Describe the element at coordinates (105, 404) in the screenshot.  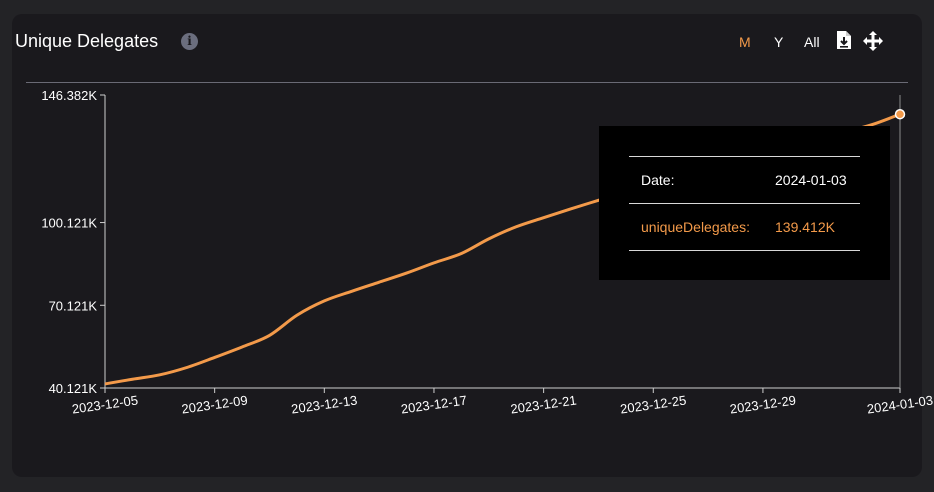
I see `x-tick-label: 2023-12-05` at that location.